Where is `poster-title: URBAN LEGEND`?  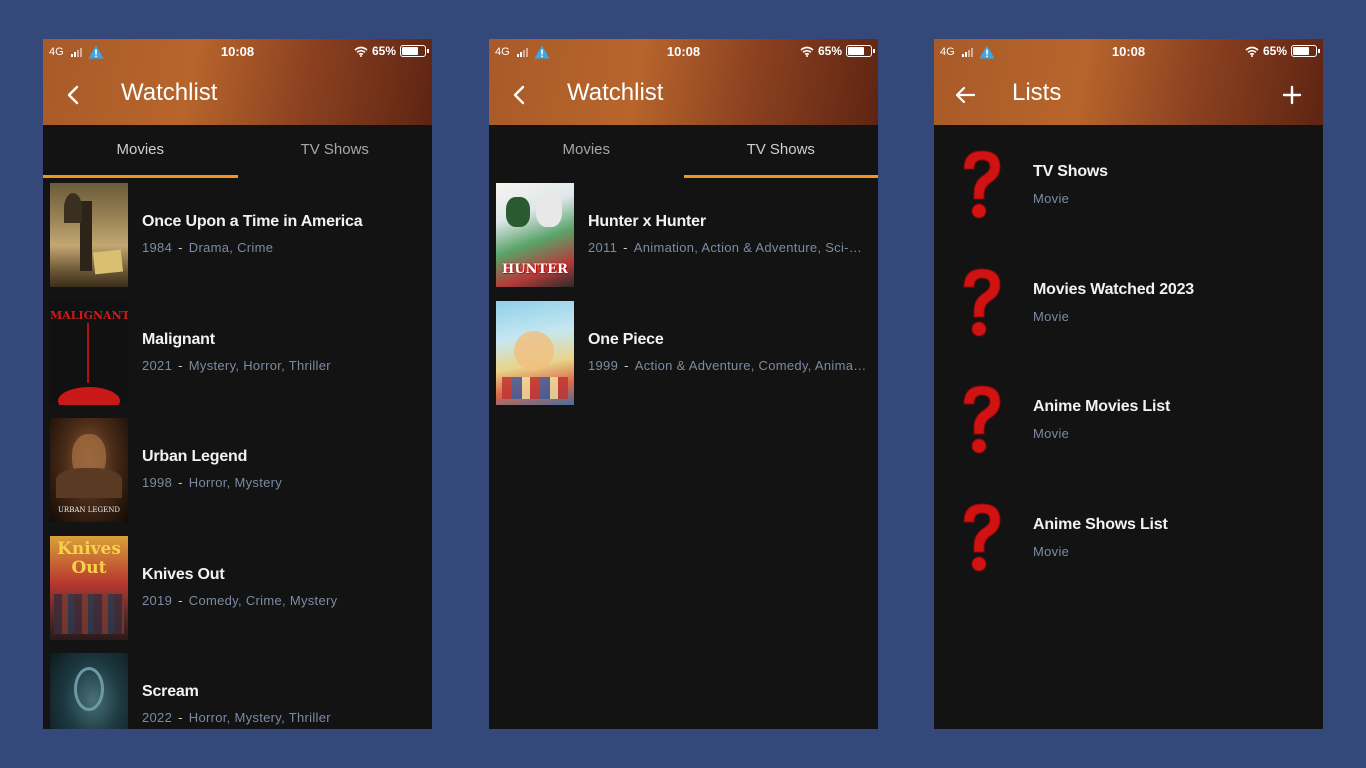 poster-title: URBAN LEGEND is located at coordinates (89, 510).